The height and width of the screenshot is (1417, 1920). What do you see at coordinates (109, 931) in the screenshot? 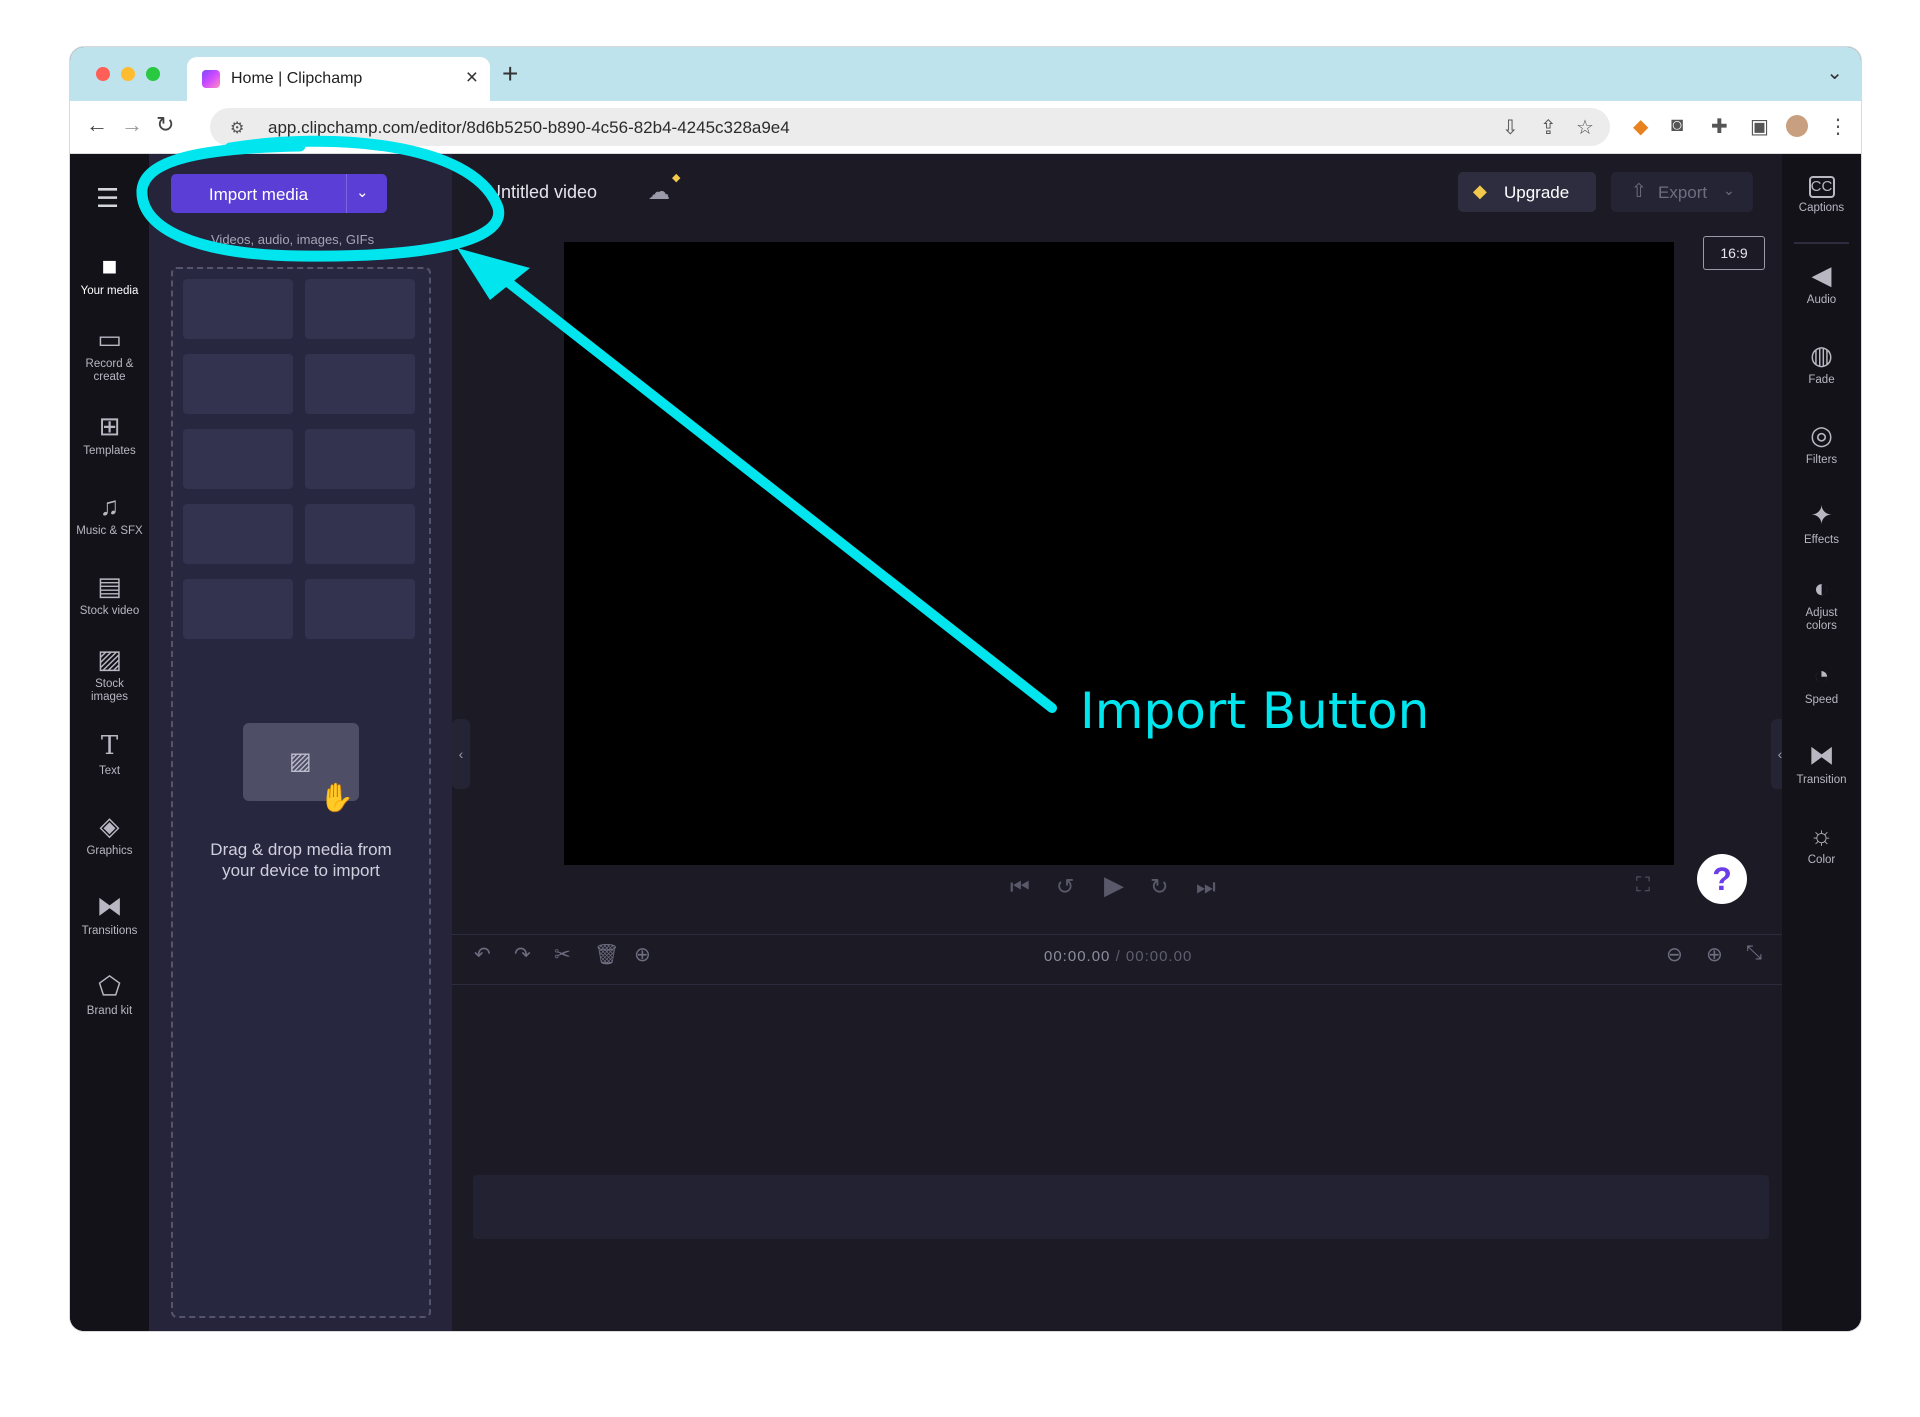
I see `sidebar-item-label: Transitions` at bounding box center [109, 931].